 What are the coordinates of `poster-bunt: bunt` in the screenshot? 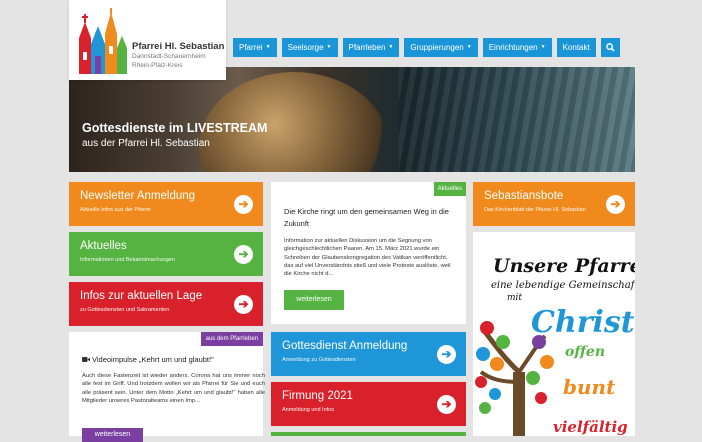 It's located at (589, 387).